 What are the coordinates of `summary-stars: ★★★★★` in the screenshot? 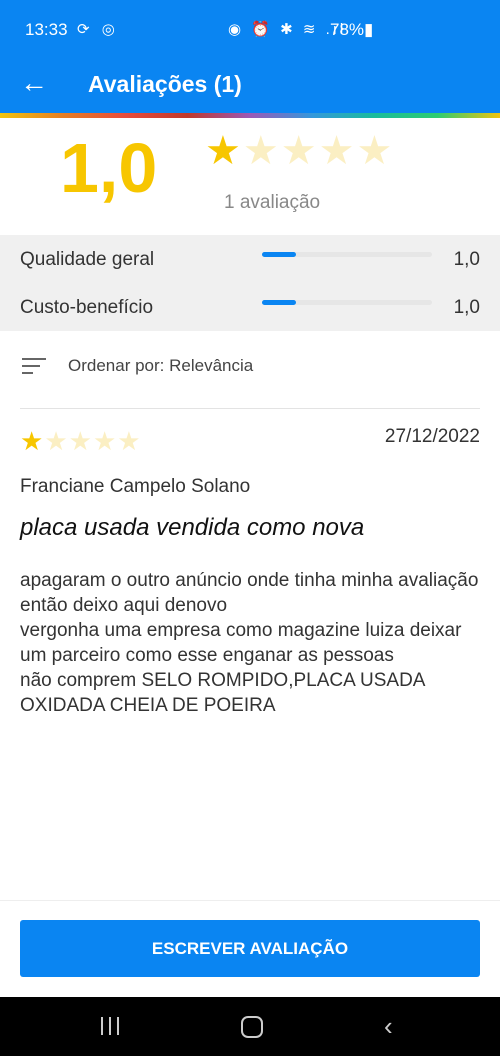 It's located at (299, 151).